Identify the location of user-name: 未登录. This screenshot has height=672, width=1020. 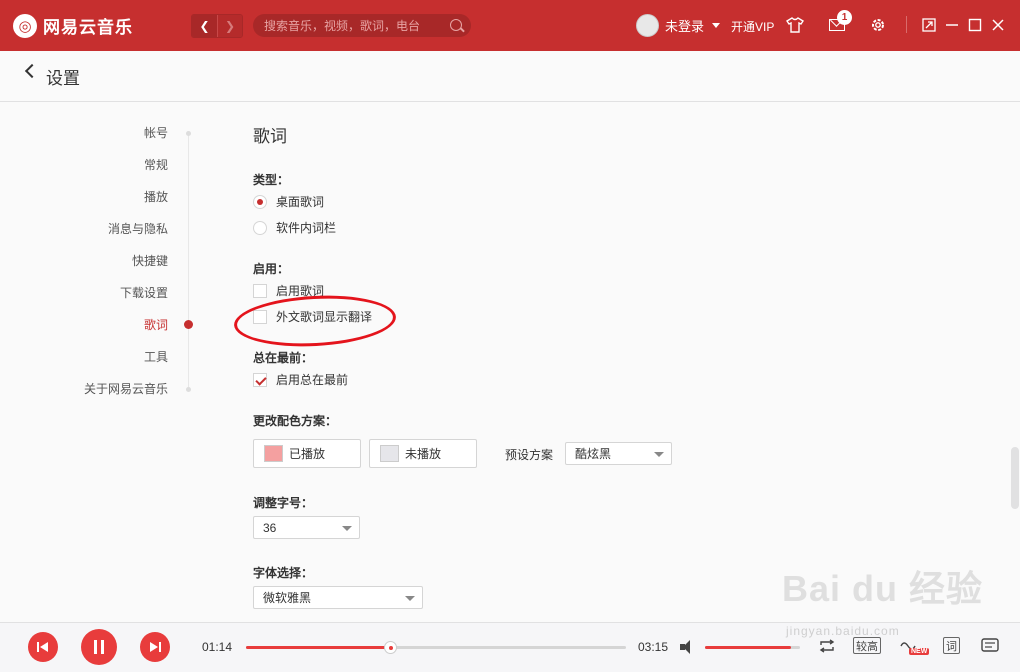
(684, 25).